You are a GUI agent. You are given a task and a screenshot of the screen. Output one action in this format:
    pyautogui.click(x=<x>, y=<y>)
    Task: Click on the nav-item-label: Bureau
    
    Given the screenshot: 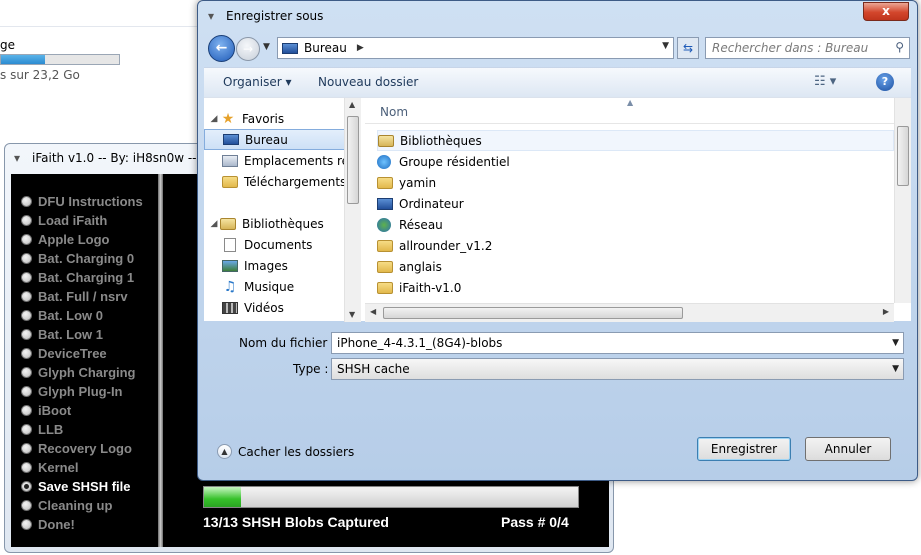 What is the action you would take?
    pyautogui.click(x=266, y=139)
    